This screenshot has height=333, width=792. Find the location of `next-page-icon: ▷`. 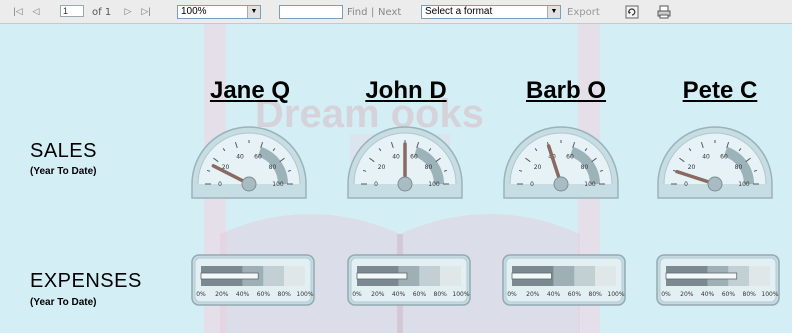

next-page-icon: ▷ is located at coordinates (128, 11).